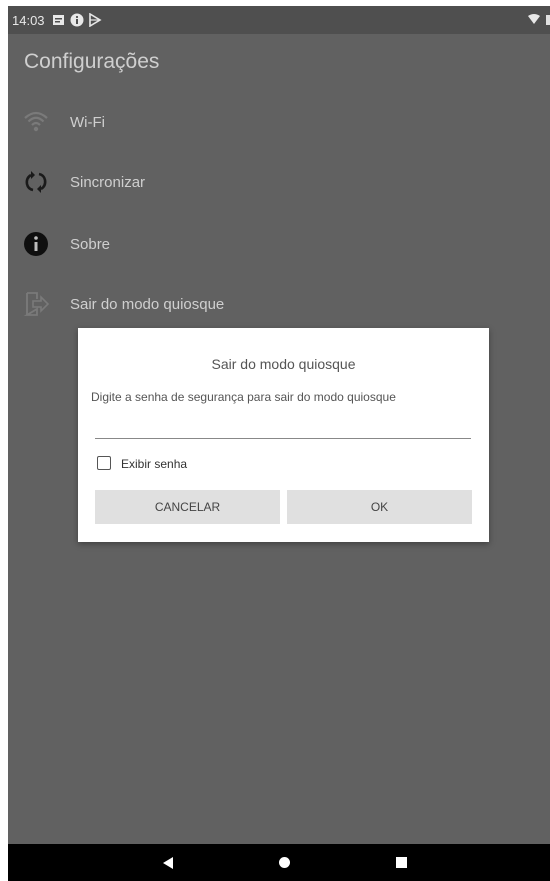  I want to click on setting-item-label: Sair do modo quiosque, so click(147, 304).